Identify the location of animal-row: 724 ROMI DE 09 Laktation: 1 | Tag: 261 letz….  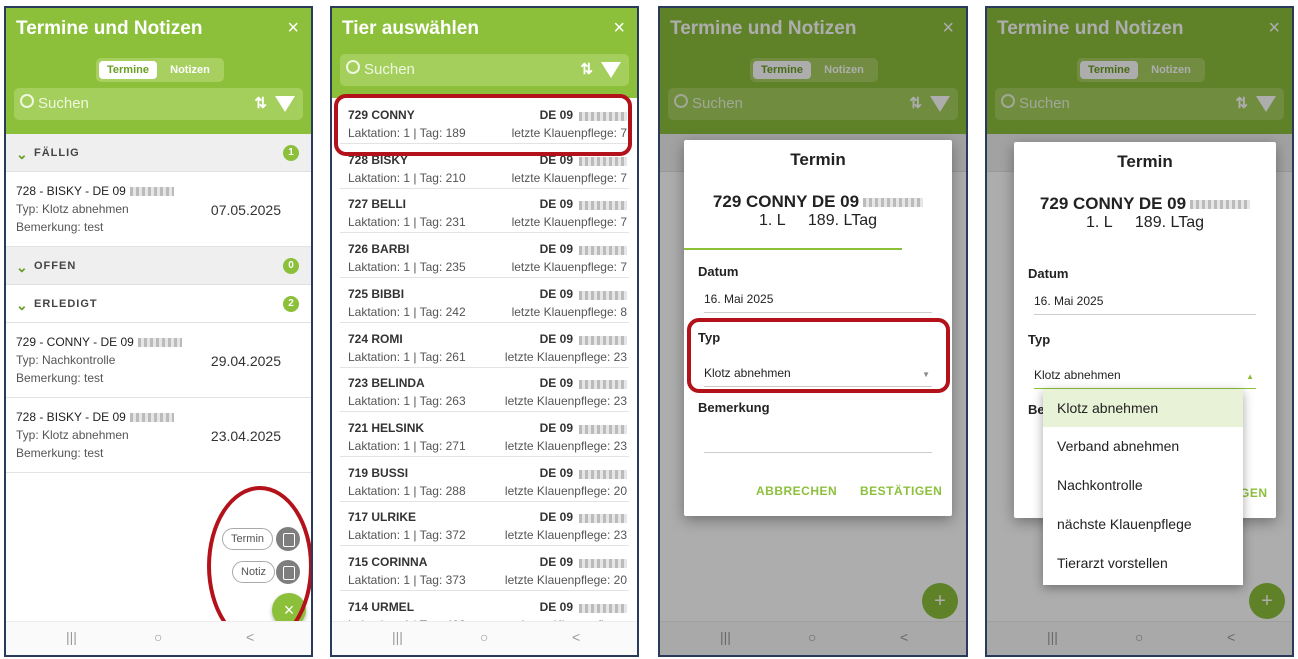
(484, 346).